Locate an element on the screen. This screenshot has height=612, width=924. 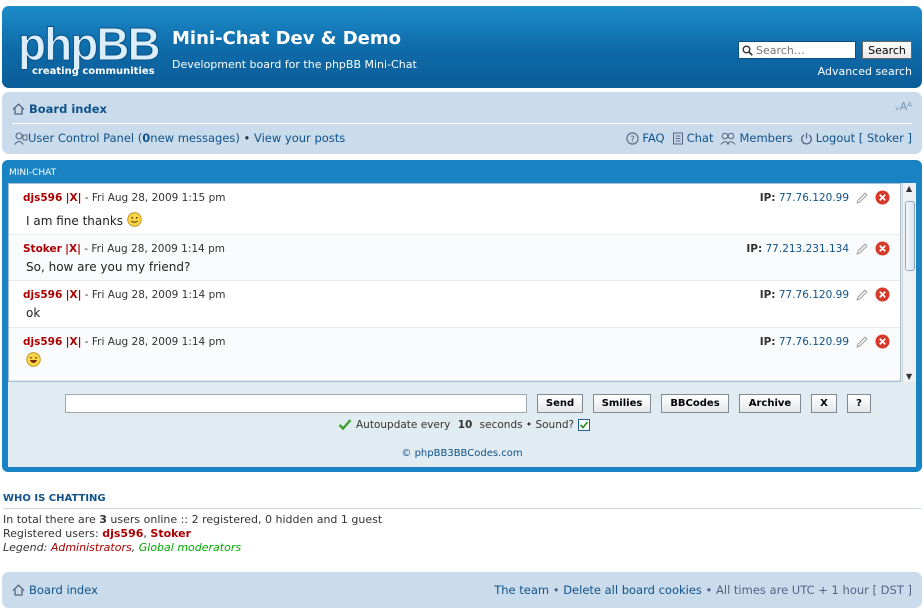
copyright-link: © phpBB3BBCodes.com is located at coordinates (461, 453).